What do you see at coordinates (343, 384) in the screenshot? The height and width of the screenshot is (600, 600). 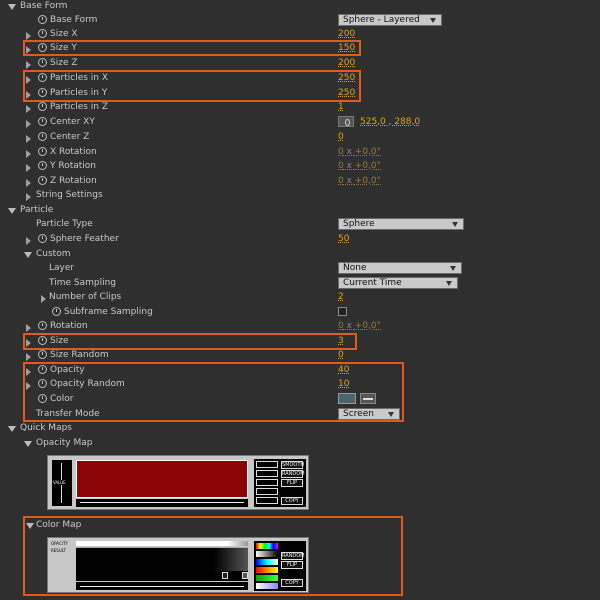 I see `opacity-random-value: 10` at bounding box center [343, 384].